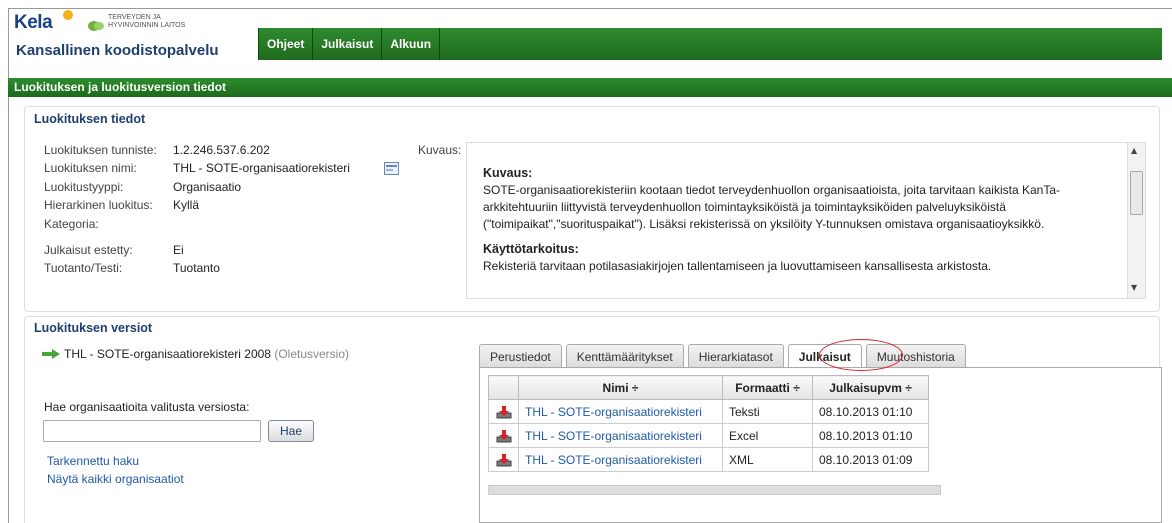 This screenshot has height=523, width=1172. Describe the element at coordinates (221, 150) in the screenshot. I see `field-value-tunniste: 1.2.246.537.6.202` at that location.